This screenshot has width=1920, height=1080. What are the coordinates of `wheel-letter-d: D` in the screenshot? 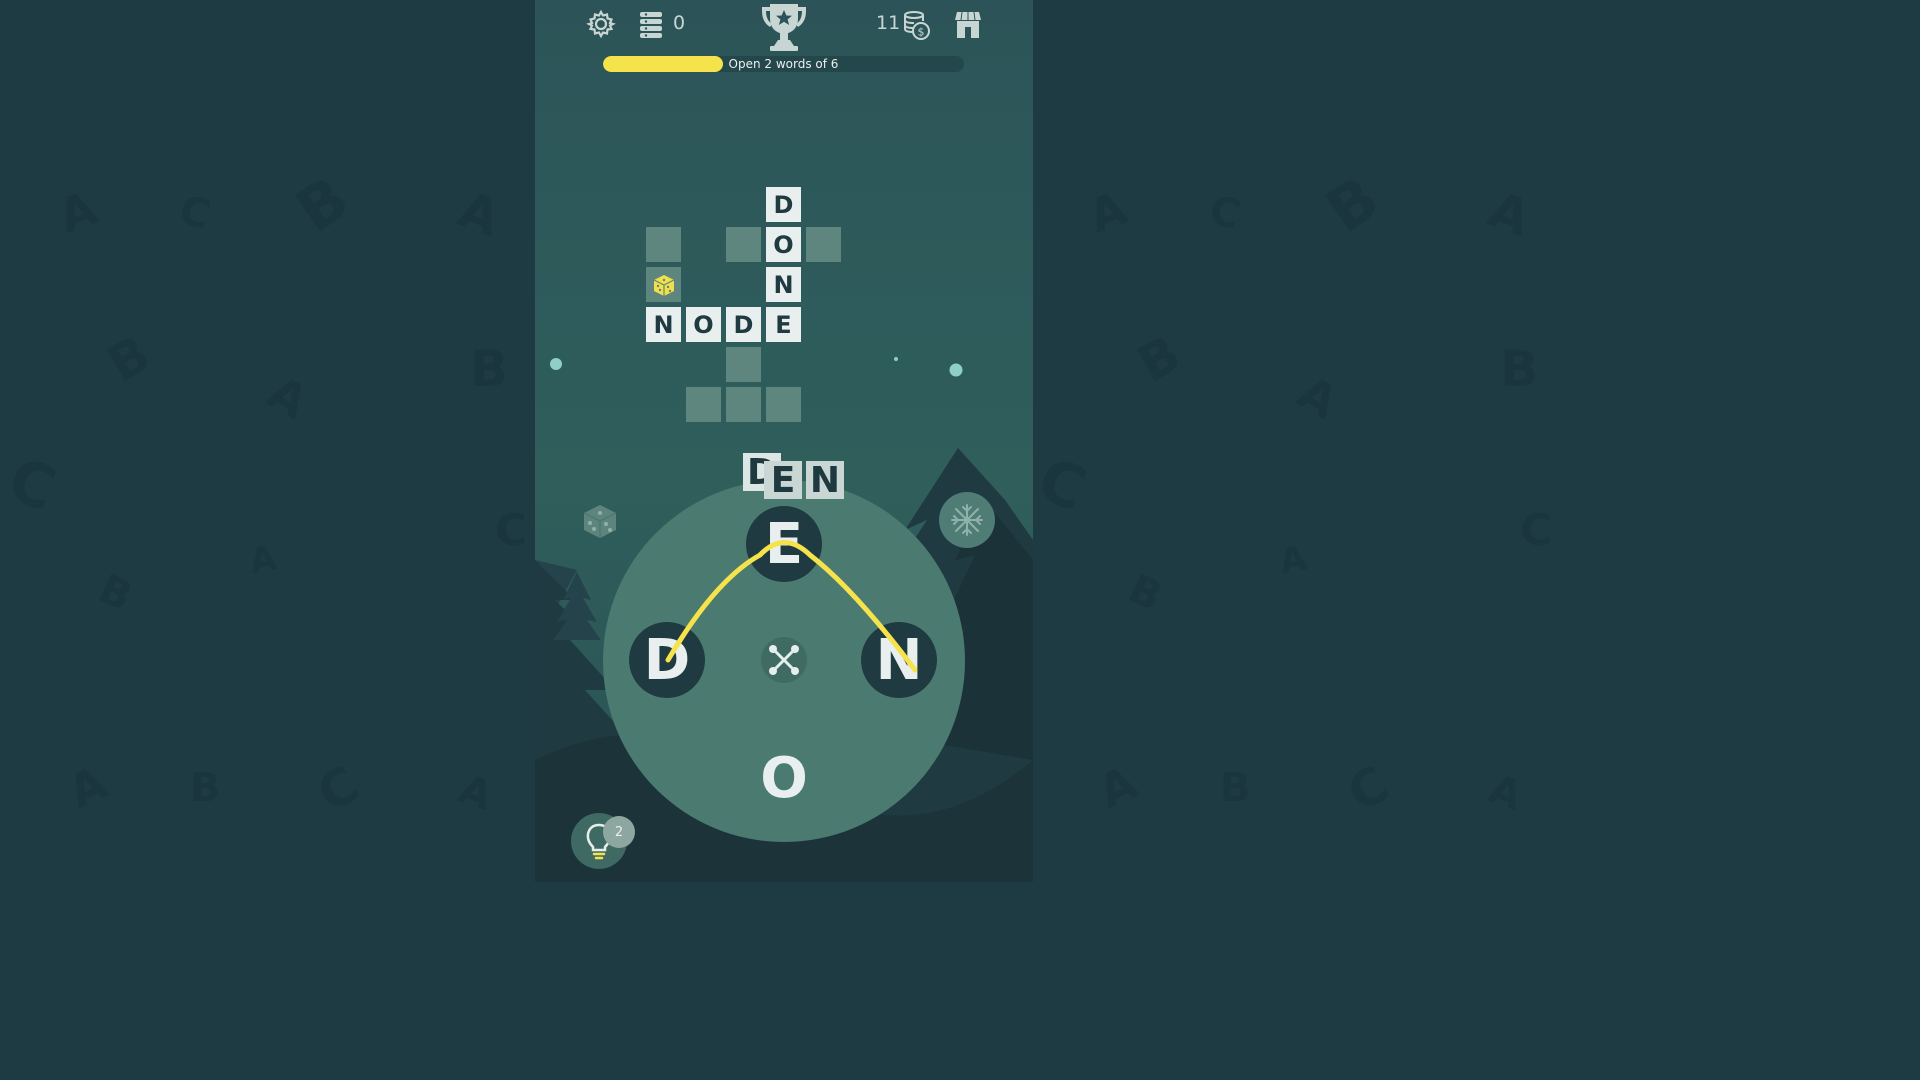 It's located at (667, 660).